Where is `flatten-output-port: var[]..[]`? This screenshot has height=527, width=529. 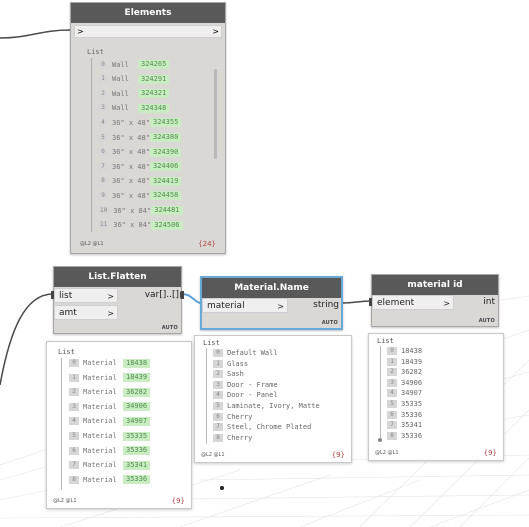 flatten-output-port: var[]..[] is located at coordinates (152, 295).